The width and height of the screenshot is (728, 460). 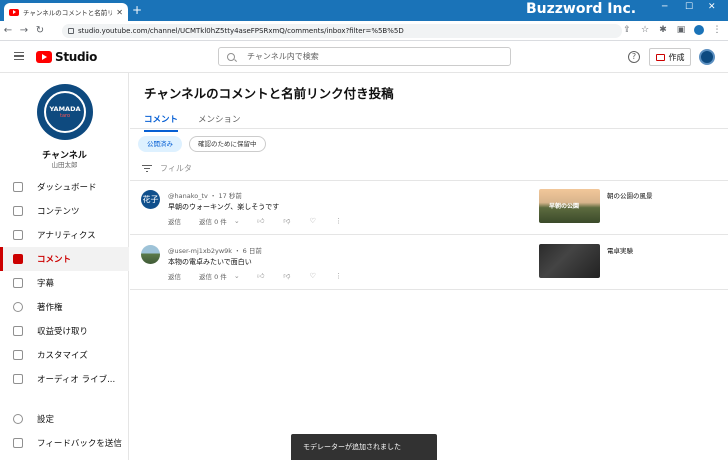 I want to click on tab-title: チャンネルのコメントと名前リンク付き投, so click(x=68, y=13).